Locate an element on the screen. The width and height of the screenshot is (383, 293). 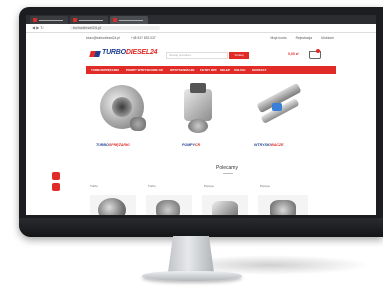
site-logo: TURBODIESEL24 is located at coordinates (123, 53).